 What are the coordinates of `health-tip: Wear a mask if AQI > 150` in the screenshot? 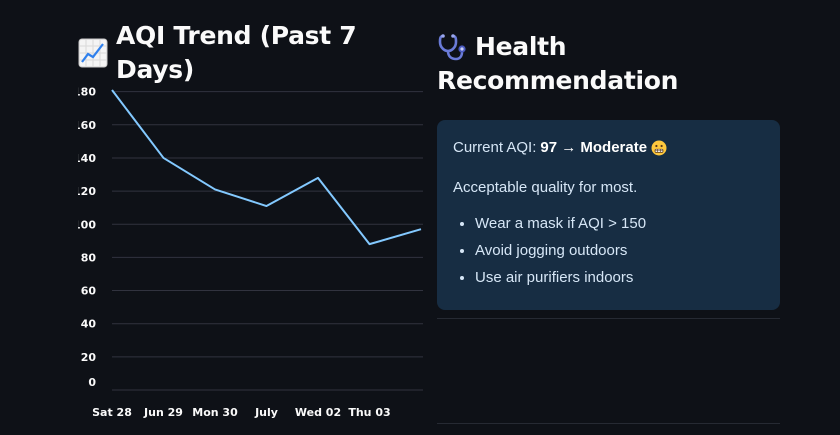 It's located at (619, 224).